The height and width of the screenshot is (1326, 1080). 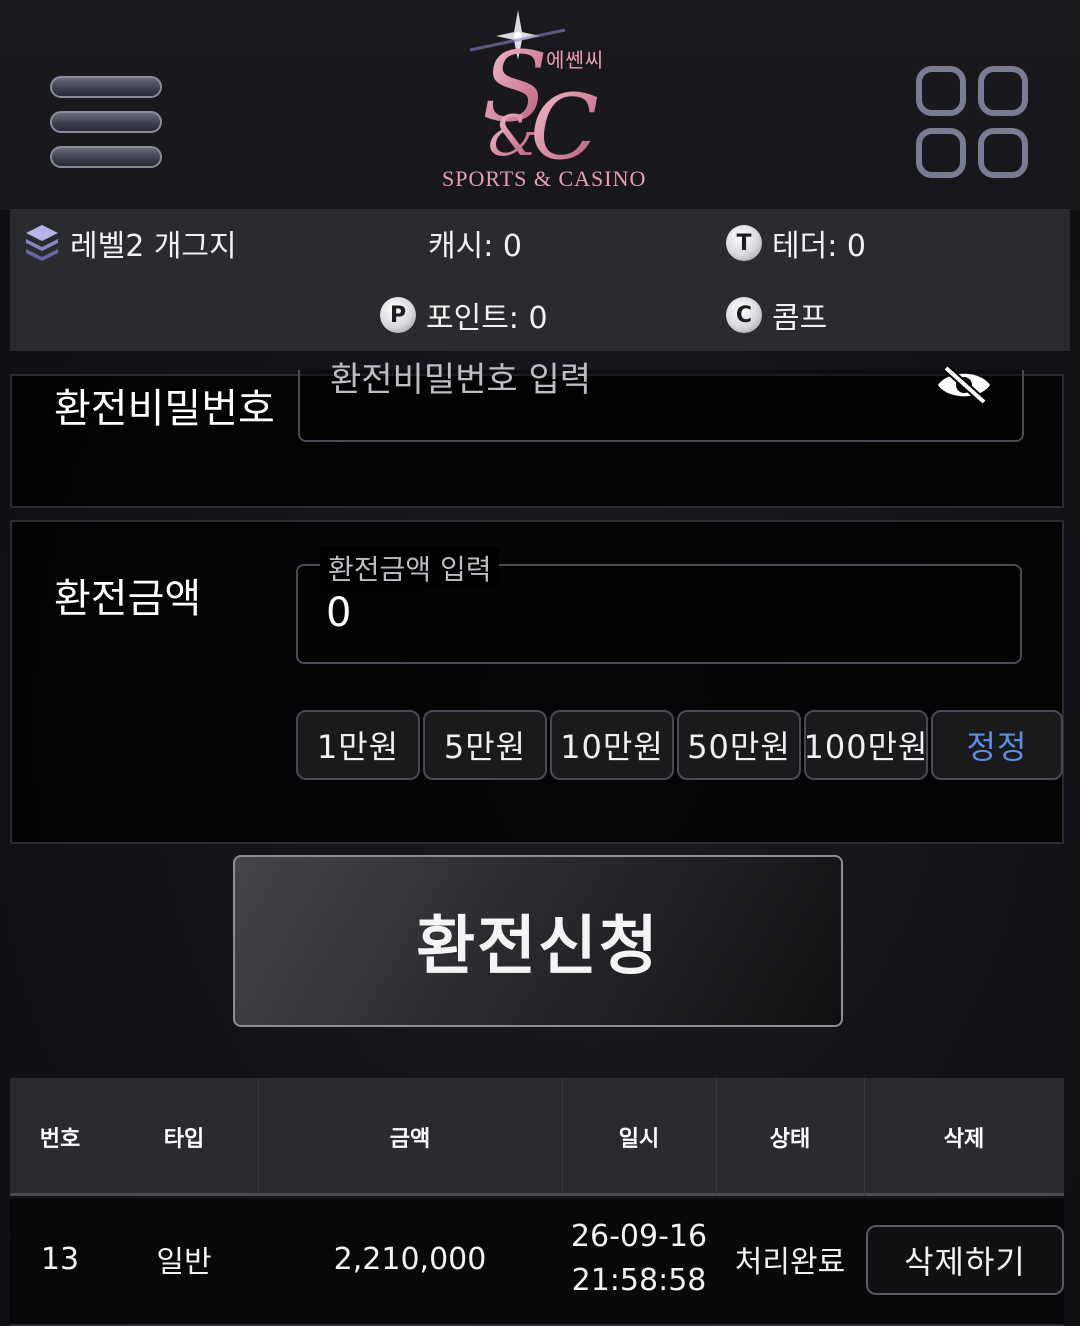 What do you see at coordinates (537, 1137) in the screenshot?
I see `history-table-header: 번호 타입 금액 일시 상태 삭제` at bounding box center [537, 1137].